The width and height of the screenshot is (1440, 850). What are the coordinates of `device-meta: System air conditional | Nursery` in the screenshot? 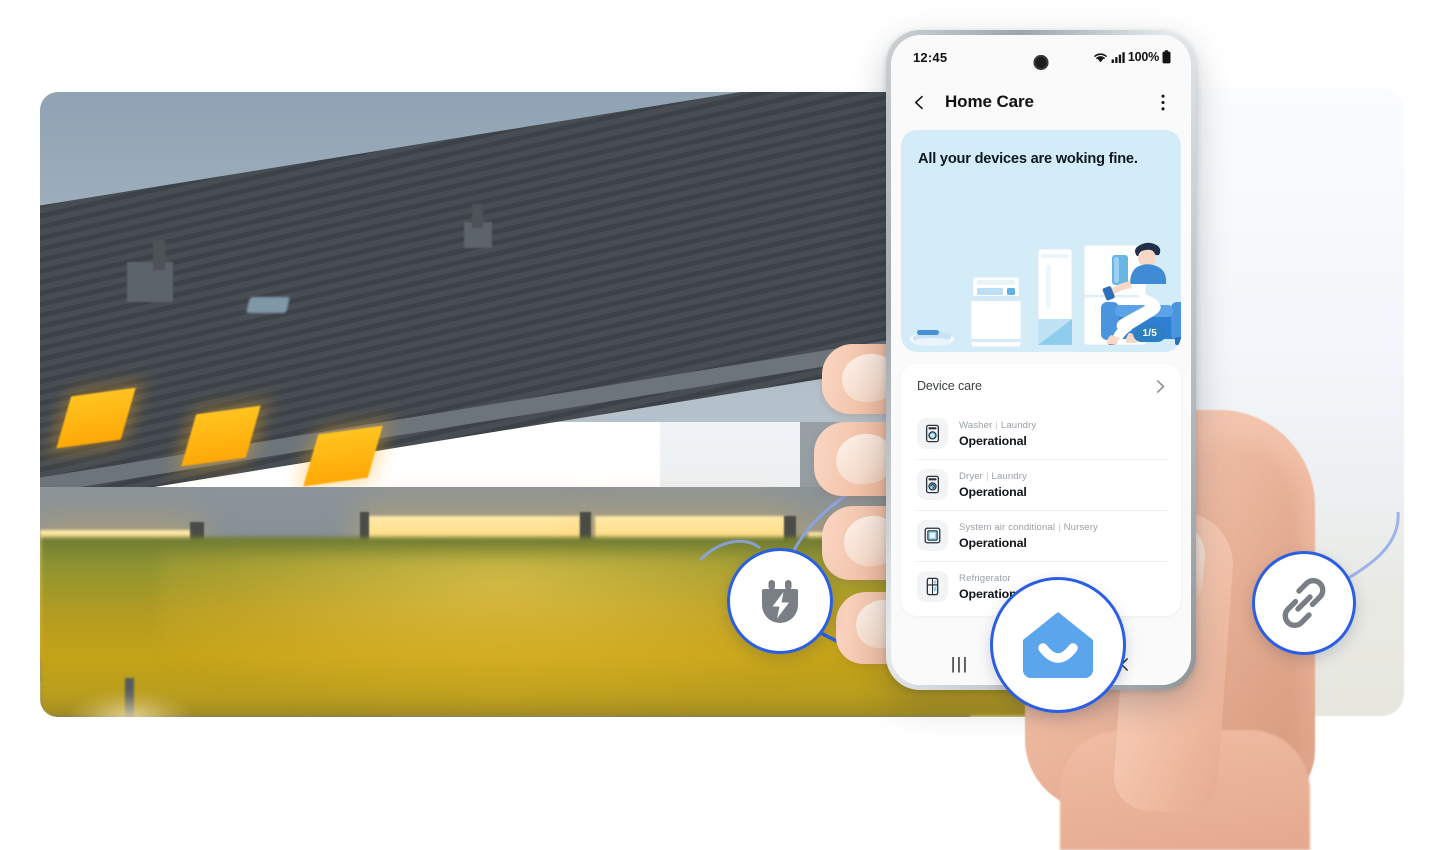 It's located at (1063, 527).